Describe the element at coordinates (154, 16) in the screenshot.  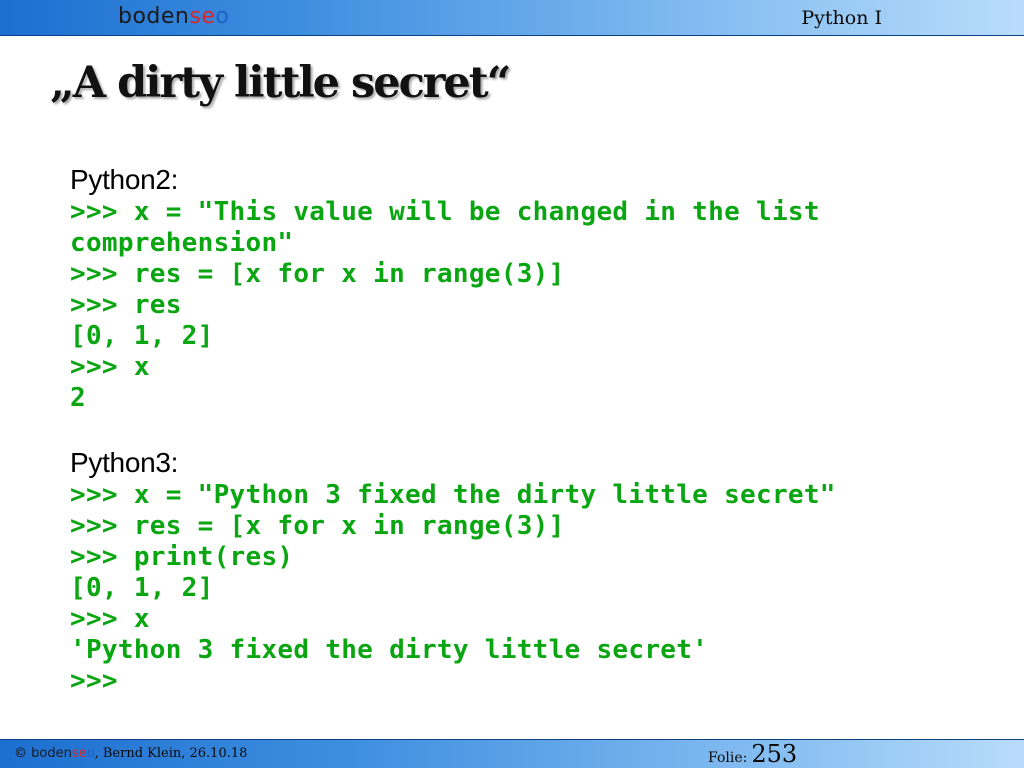
I see `logo-part-boden: boden` at that location.